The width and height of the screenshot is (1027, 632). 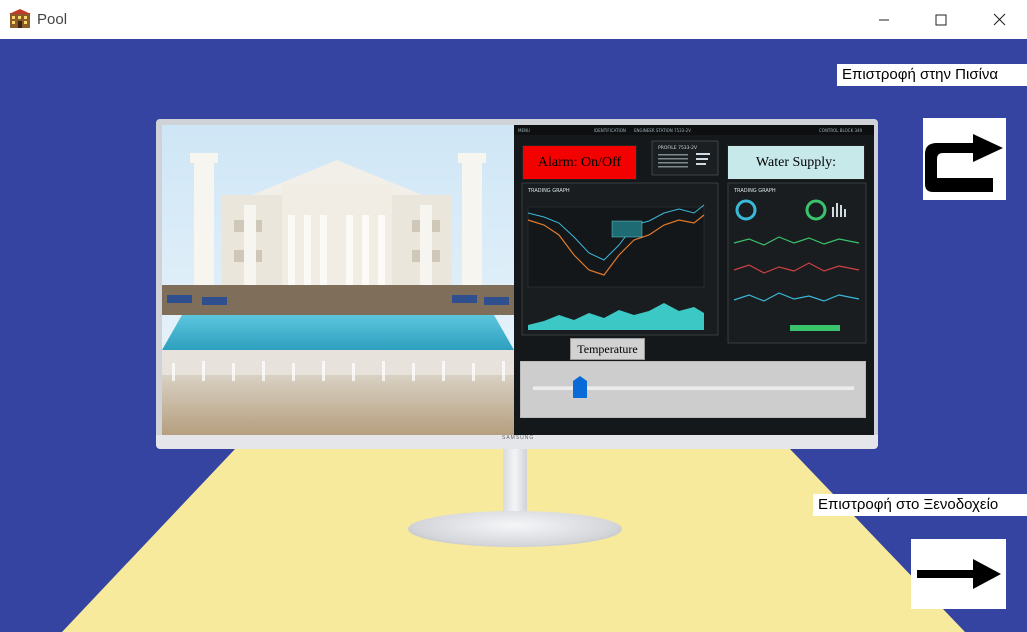 What do you see at coordinates (607, 349) in the screenshot?
I see `temperature-label: Temperature` at bounding box center [607, 349].